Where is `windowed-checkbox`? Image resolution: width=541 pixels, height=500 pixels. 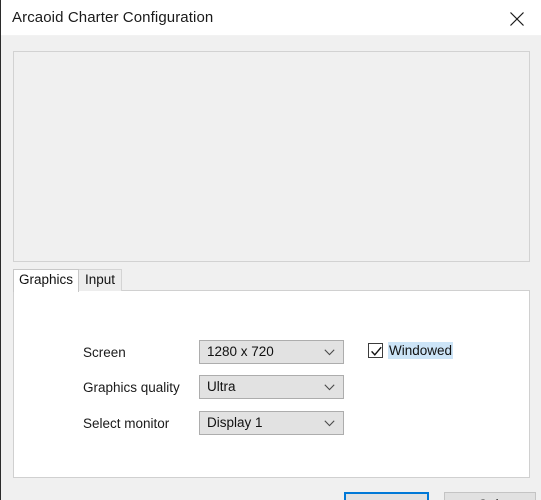 windowed-checkbox is located at coordinates (375, 350).